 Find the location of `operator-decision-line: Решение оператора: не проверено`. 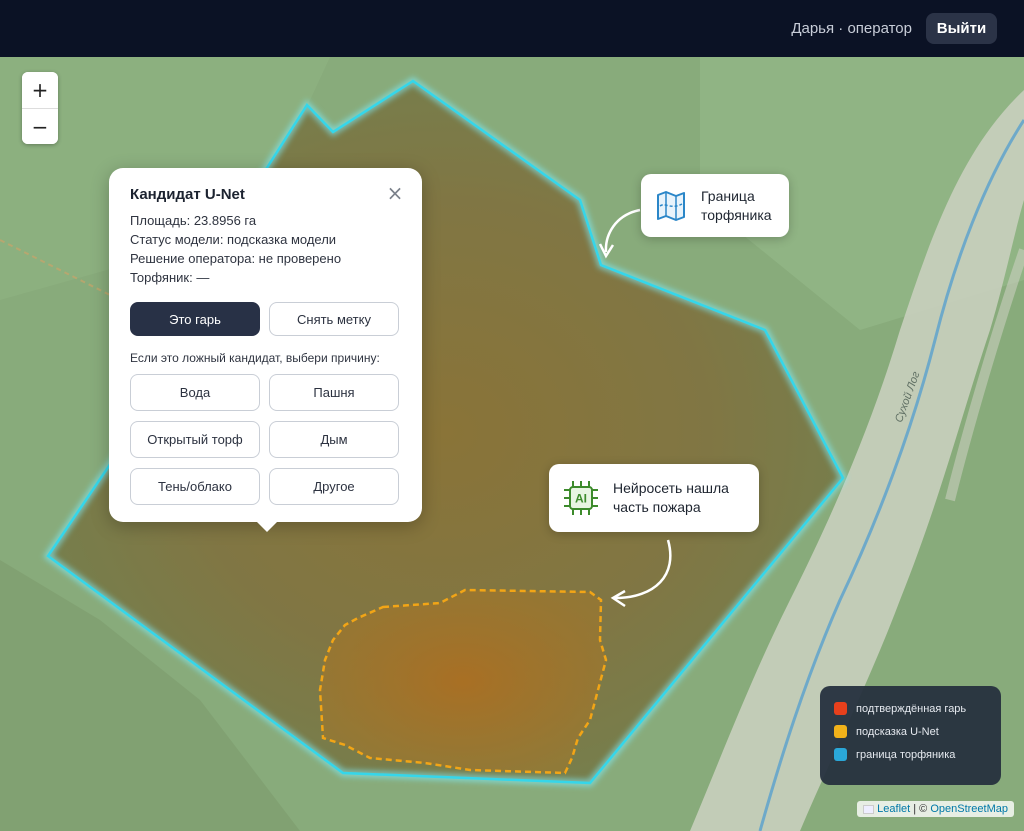

operator-decision-line: Решение оператора: не проверено is located at coordinates (236, 258).